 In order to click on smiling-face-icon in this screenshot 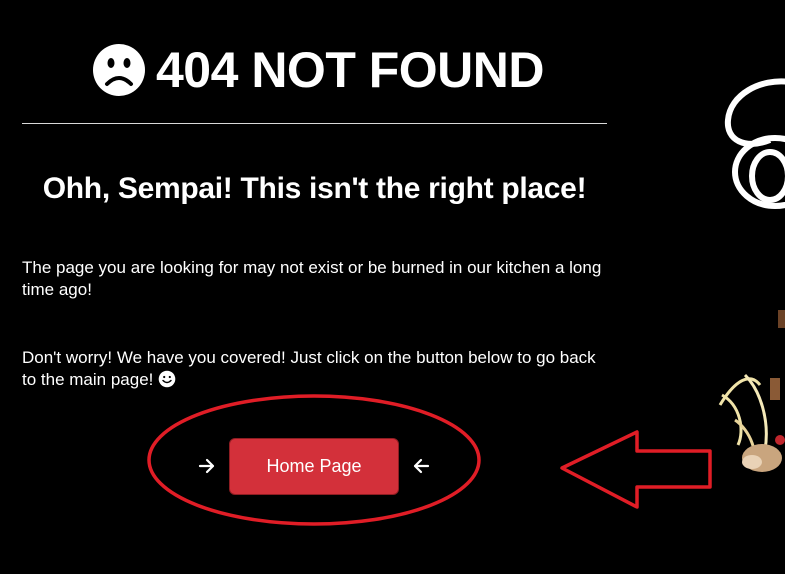, I will do `click(167, 379)`.